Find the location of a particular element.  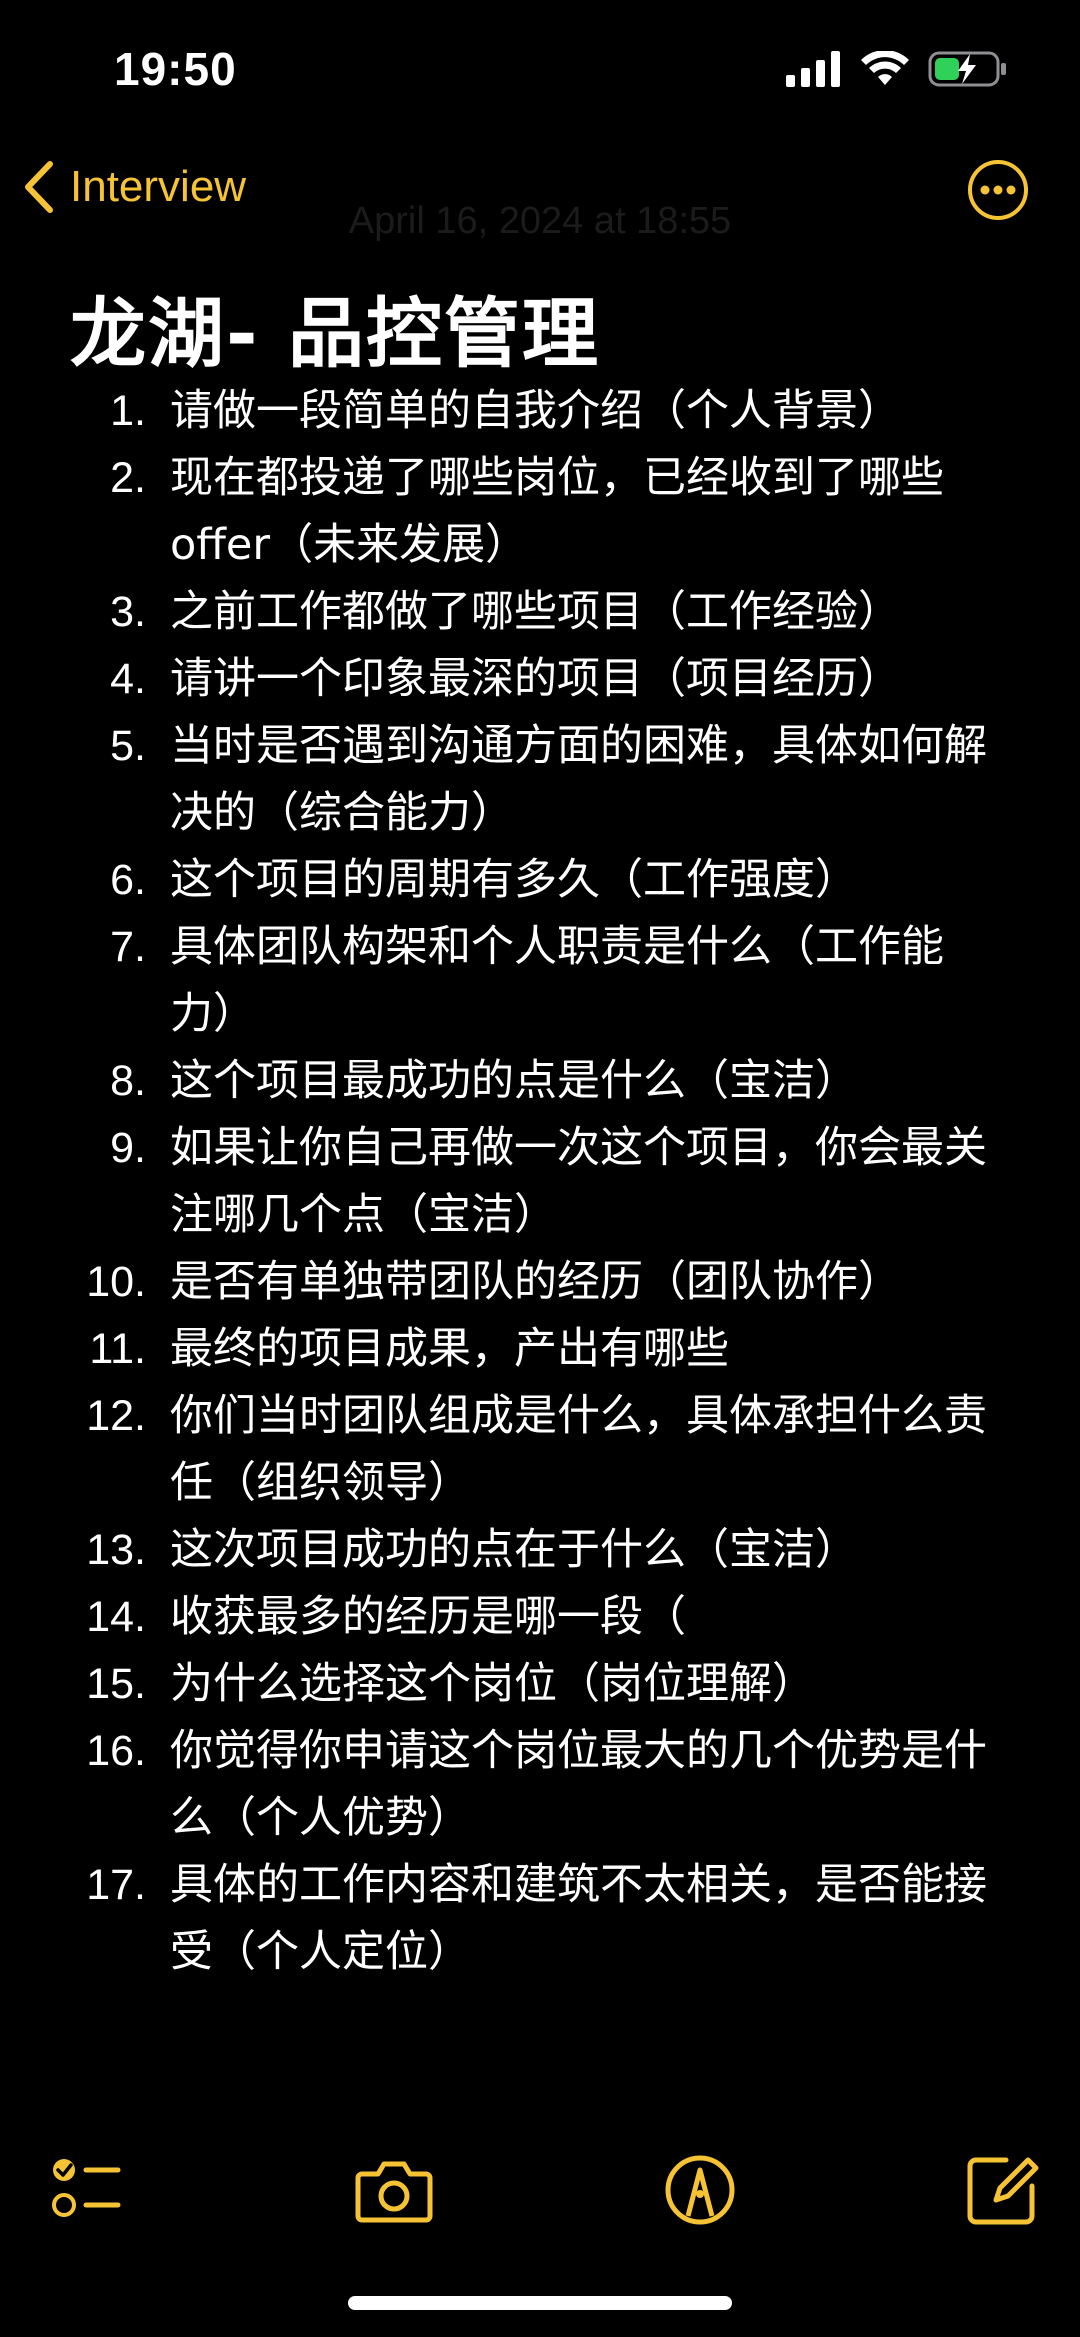

list-text: 之前工作都做了哪些项目（工作经验） is located at coordinates (535, 612).